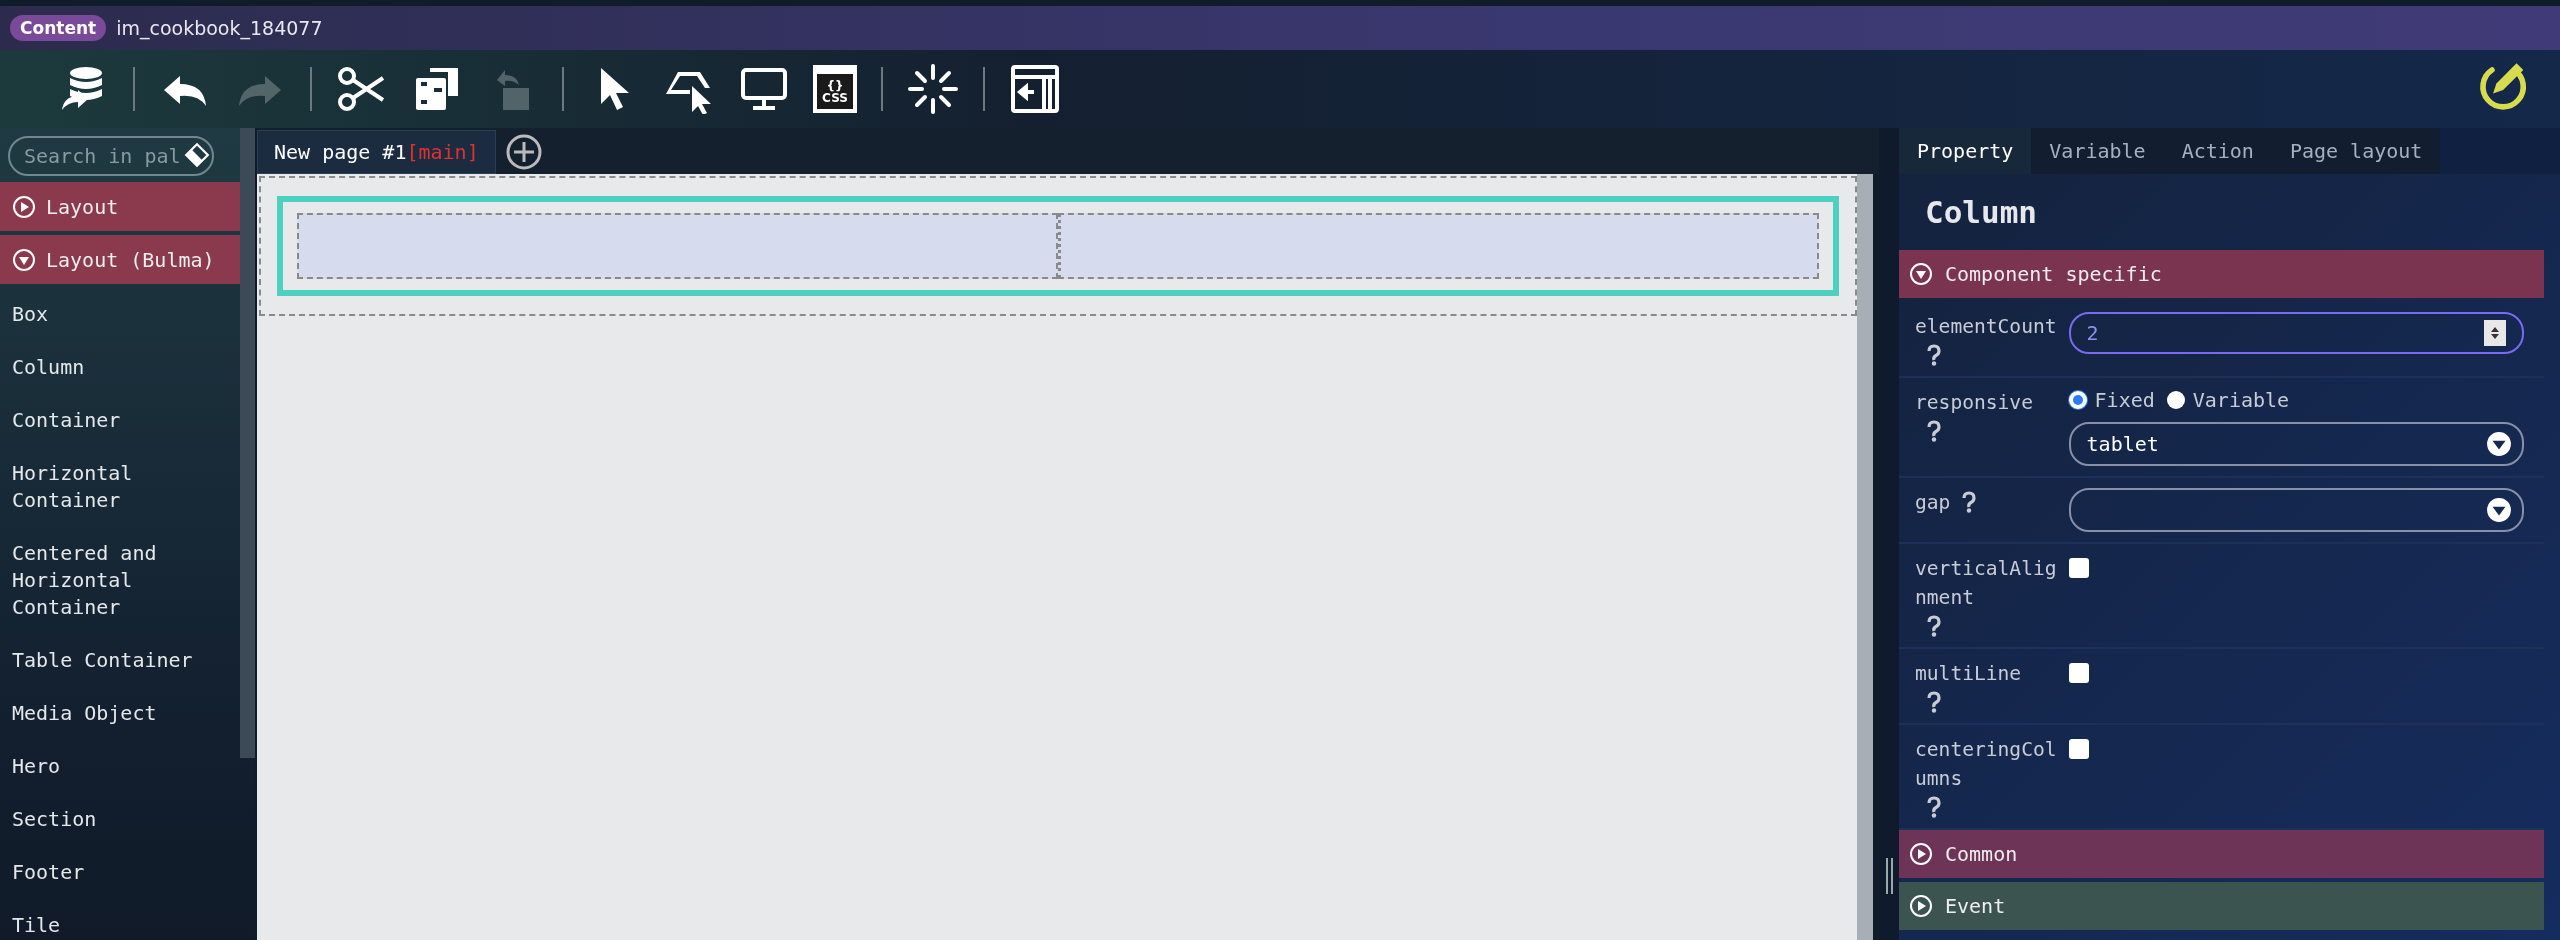  I want to click on field-label: verticalAlignment, so click(1986, 583).